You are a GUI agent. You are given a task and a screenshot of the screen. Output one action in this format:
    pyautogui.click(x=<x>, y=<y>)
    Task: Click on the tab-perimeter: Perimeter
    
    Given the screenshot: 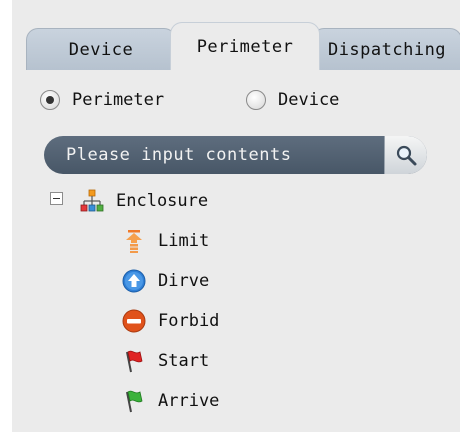 What is the action you would take?
    pyautogui.click(x=245, y=46)
    